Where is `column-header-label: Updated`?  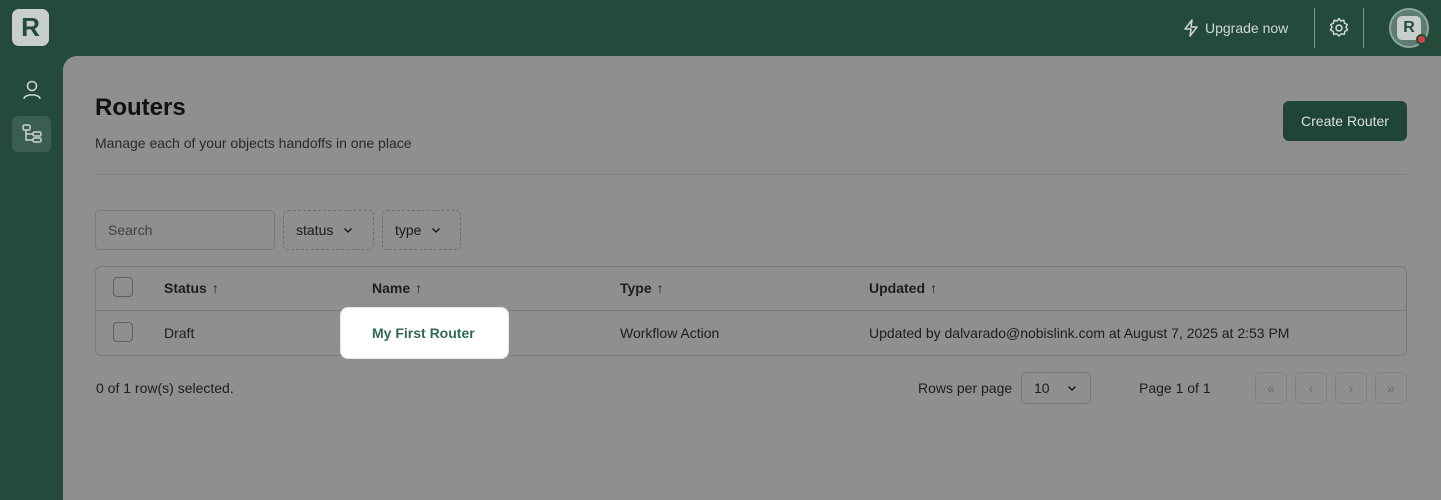
column-header-label: Updated is located at coordinates (897, 288).